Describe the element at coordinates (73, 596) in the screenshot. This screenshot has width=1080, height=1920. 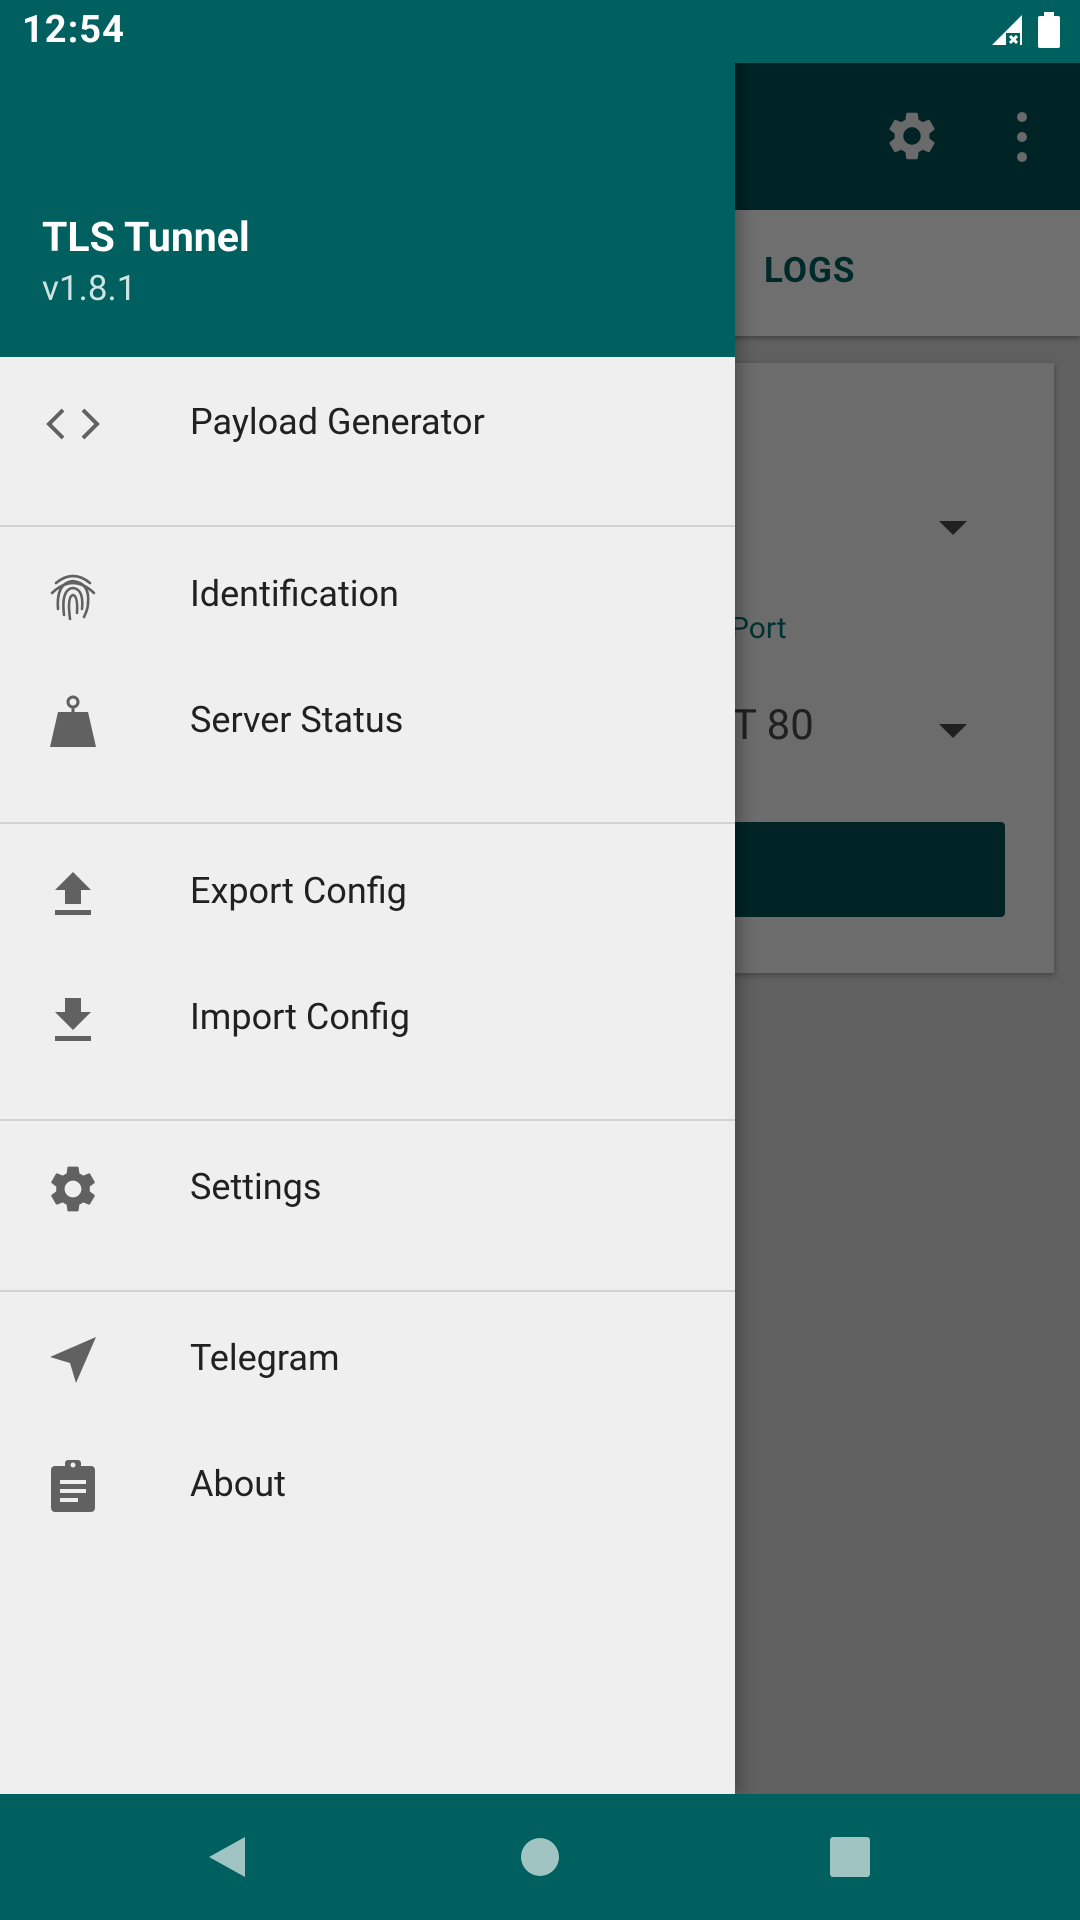
I see `fingerprint-icon` at that location.